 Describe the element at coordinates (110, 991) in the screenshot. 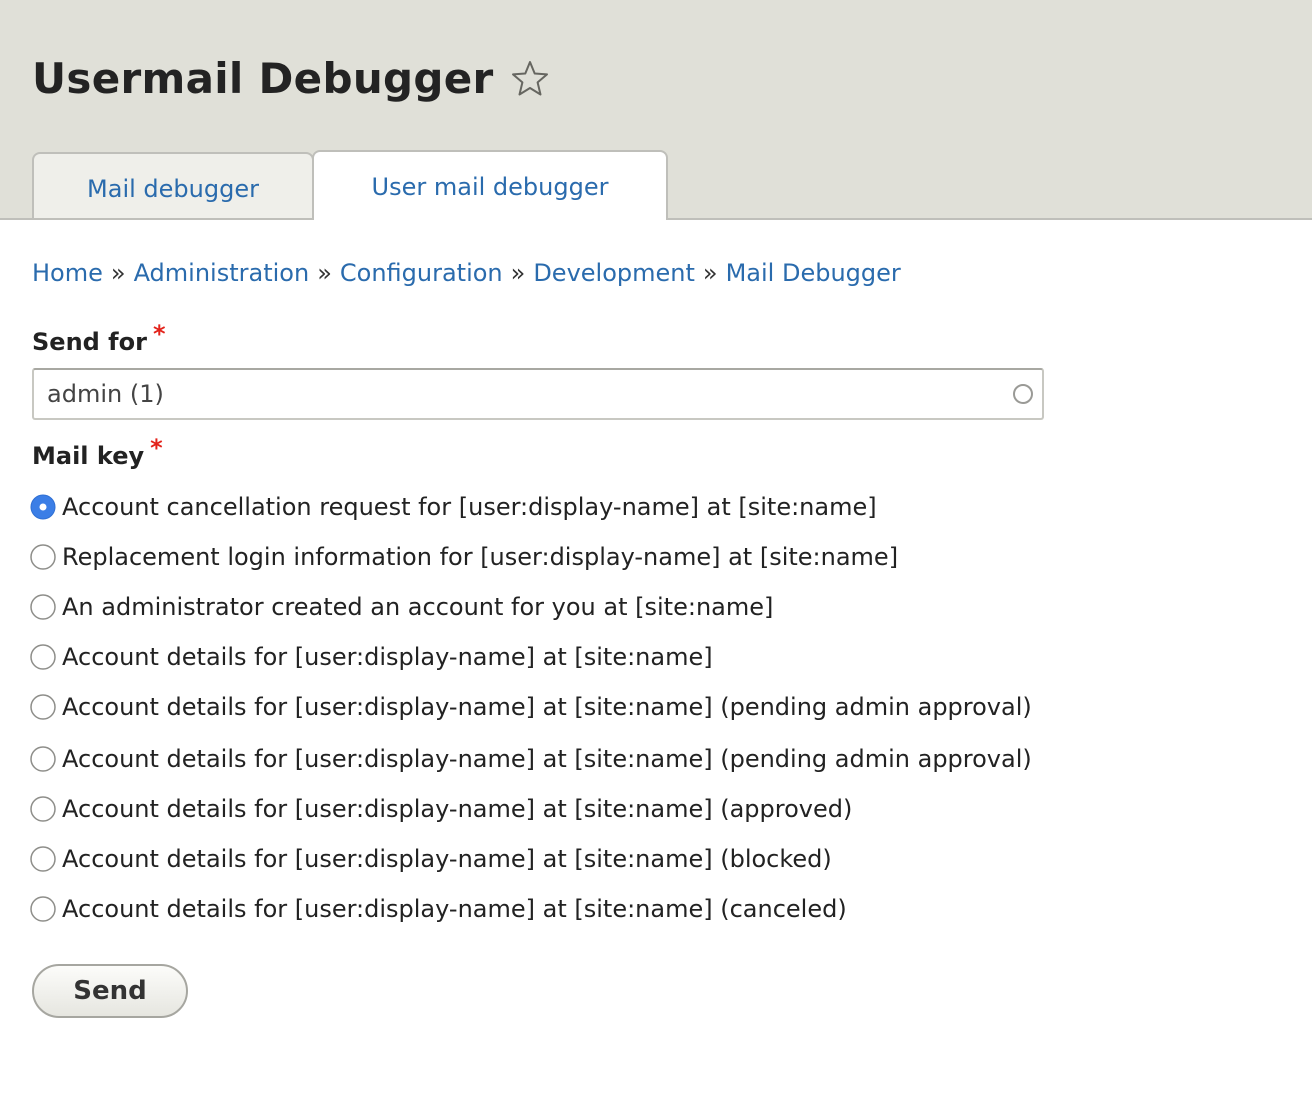

I see `send-button: Send` at that location.